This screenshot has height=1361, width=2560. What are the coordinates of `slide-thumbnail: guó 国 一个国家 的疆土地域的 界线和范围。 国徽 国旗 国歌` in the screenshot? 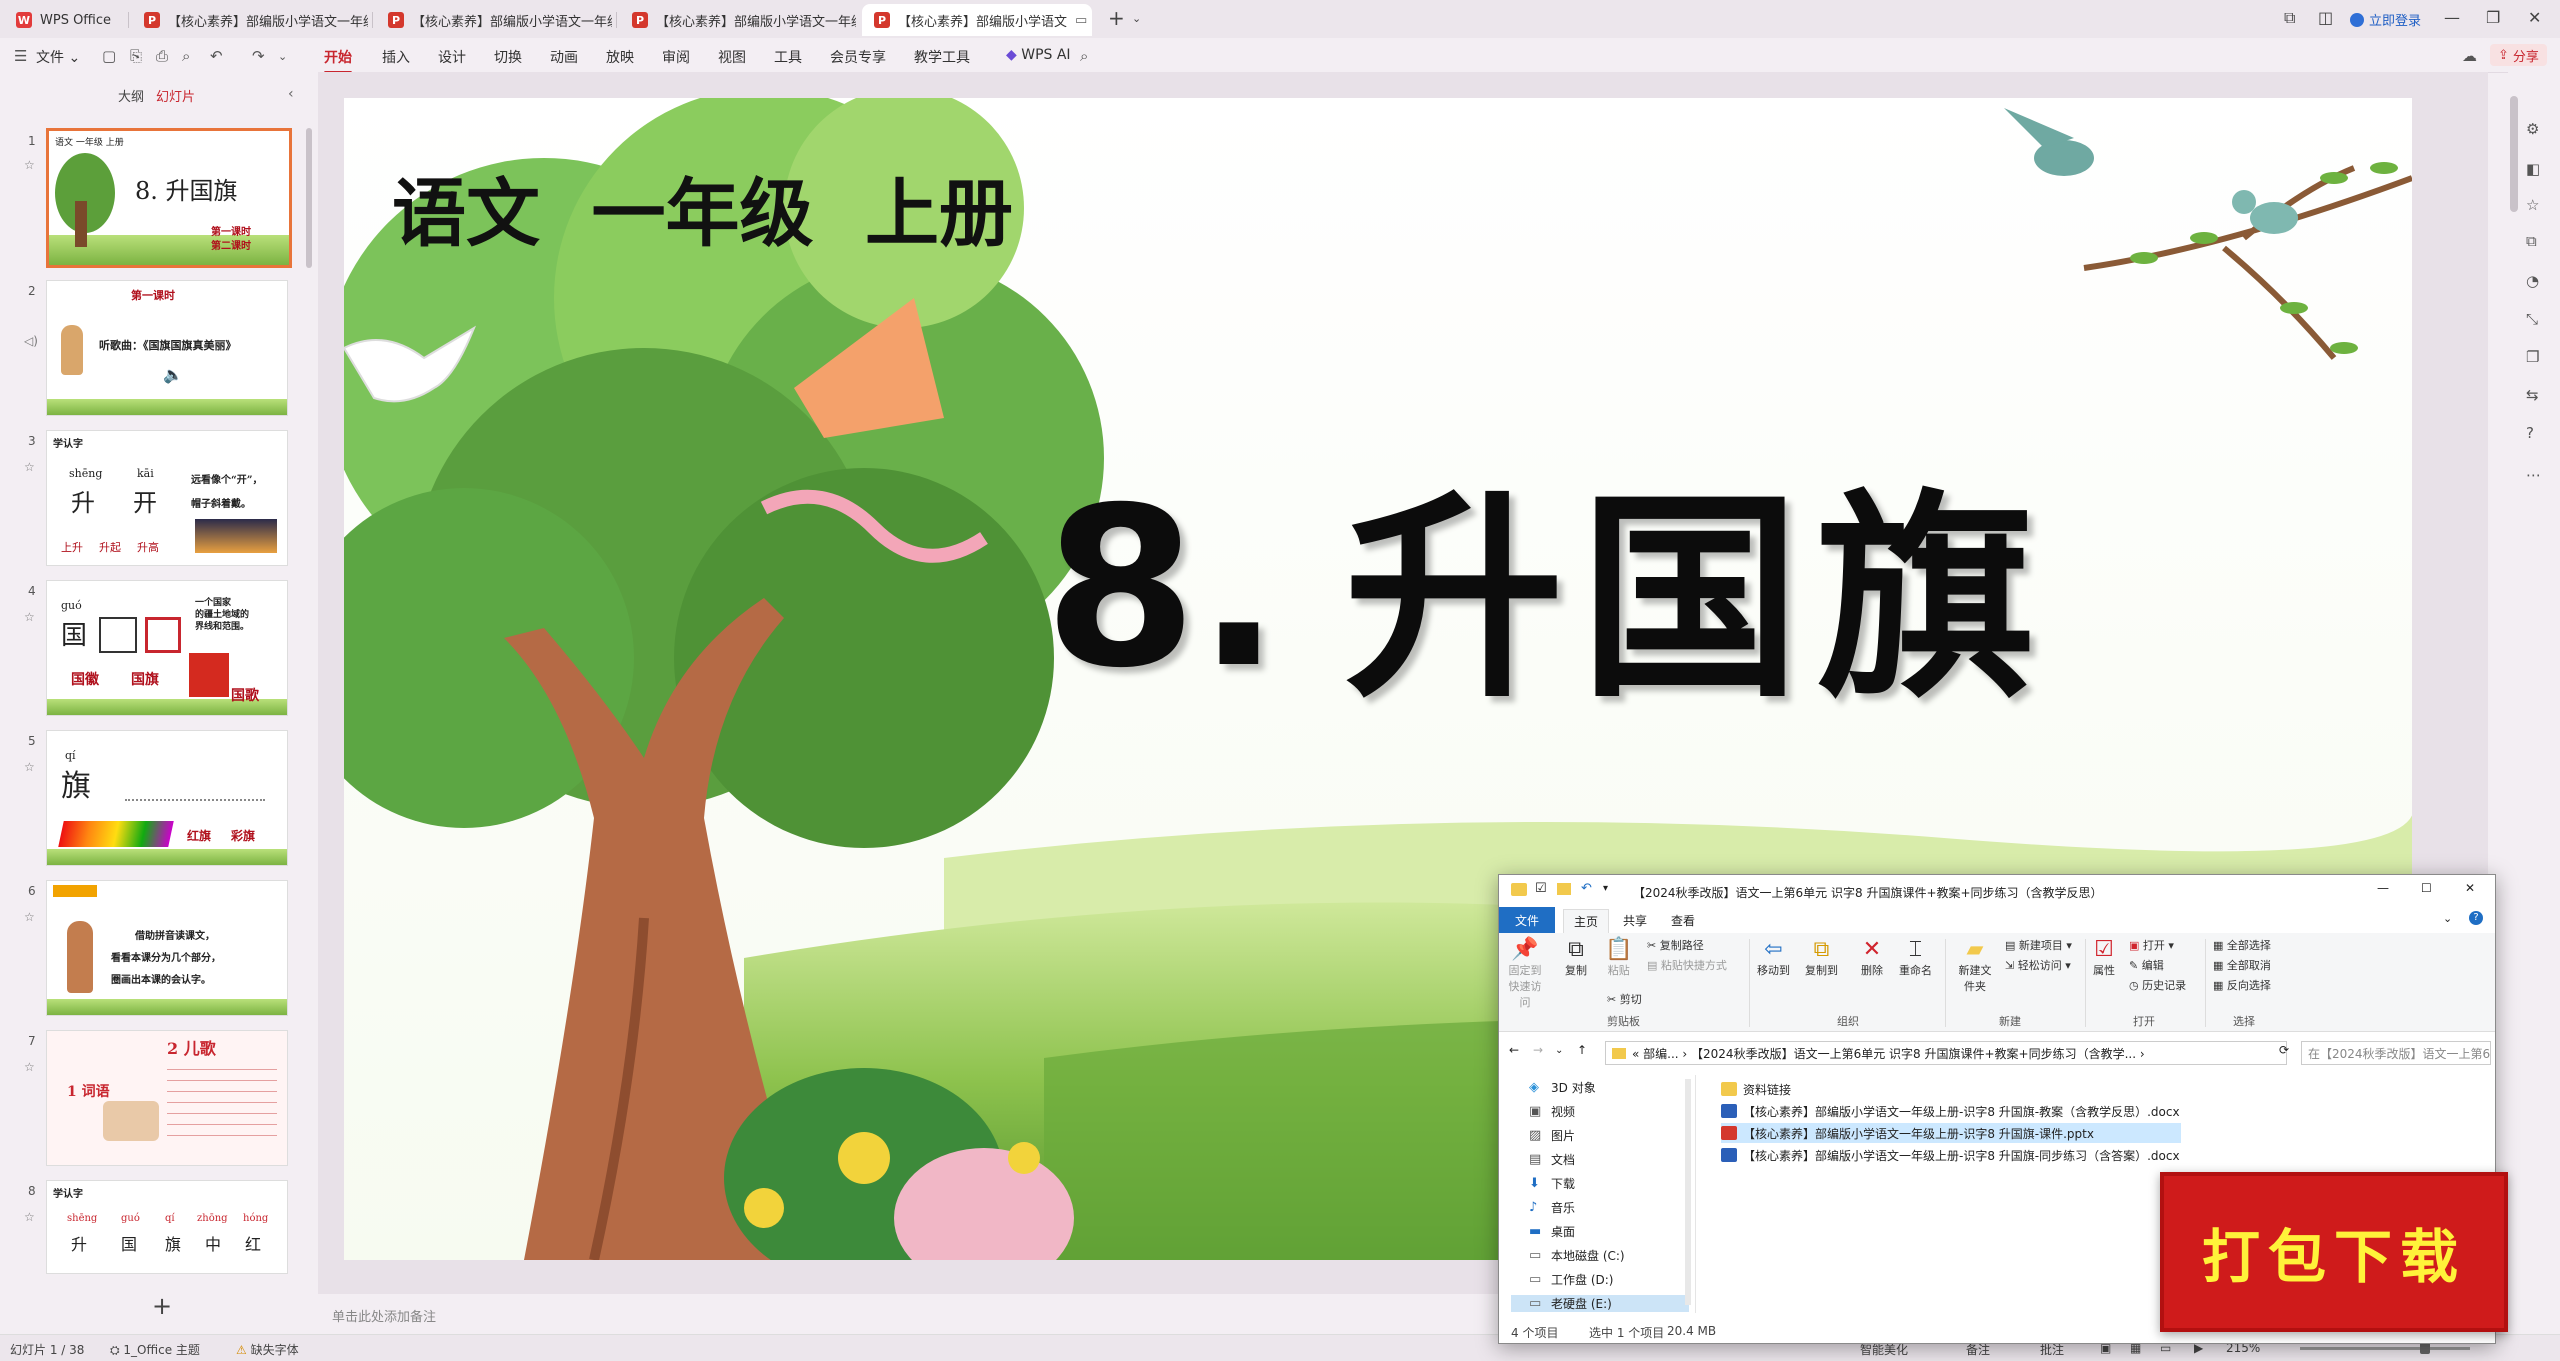 It's located at (167, 648).